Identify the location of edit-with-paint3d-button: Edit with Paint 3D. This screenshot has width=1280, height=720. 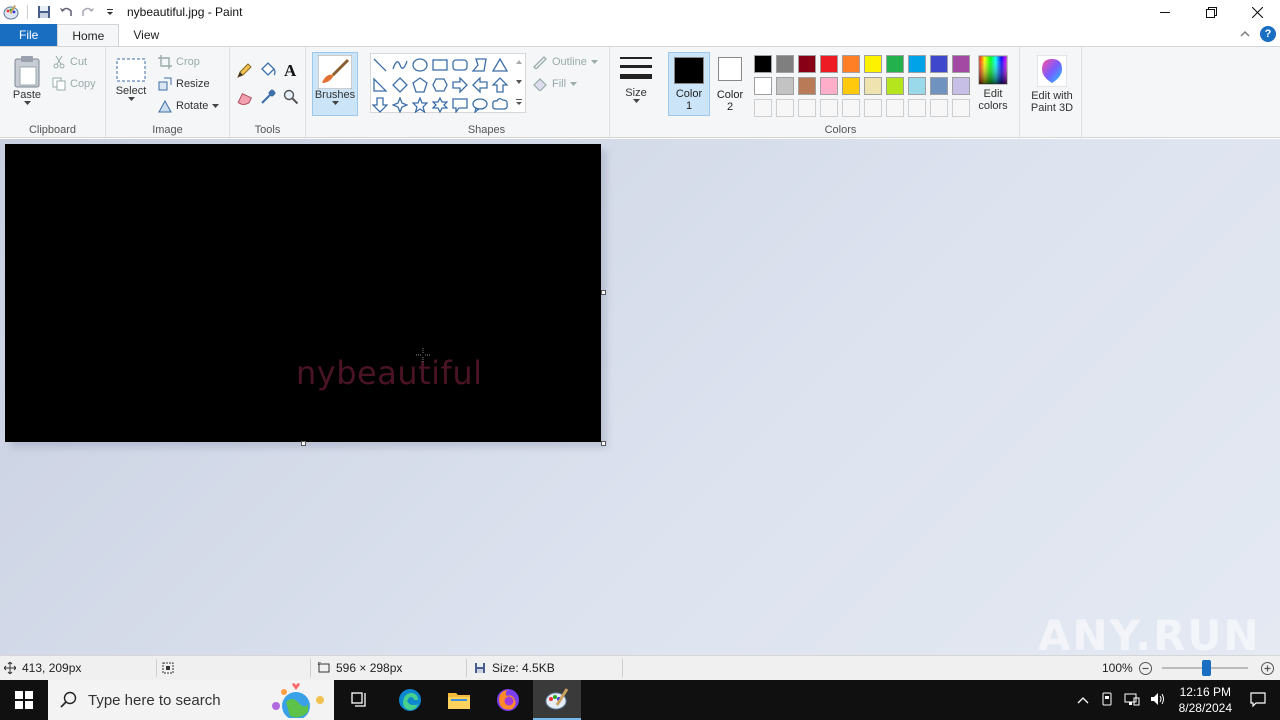
(1052, 84).